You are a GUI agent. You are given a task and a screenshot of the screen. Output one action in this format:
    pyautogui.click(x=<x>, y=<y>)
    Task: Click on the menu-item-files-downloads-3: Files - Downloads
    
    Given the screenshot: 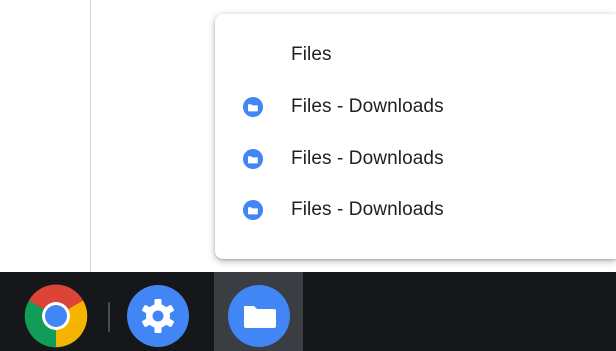 What is the action you would take?
    pyautogui.click(x=415, y=210)
    